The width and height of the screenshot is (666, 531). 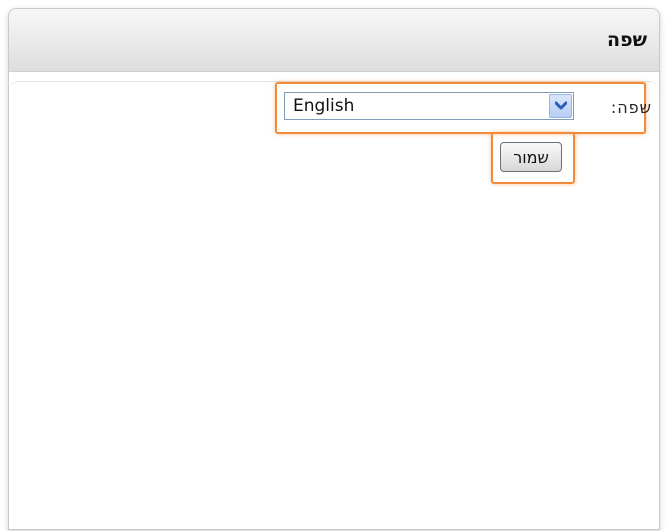 What do you see at coordinates (627, 40) in the screenshot?
I see `panel-title: שפה` at bounding box center [627, 40].